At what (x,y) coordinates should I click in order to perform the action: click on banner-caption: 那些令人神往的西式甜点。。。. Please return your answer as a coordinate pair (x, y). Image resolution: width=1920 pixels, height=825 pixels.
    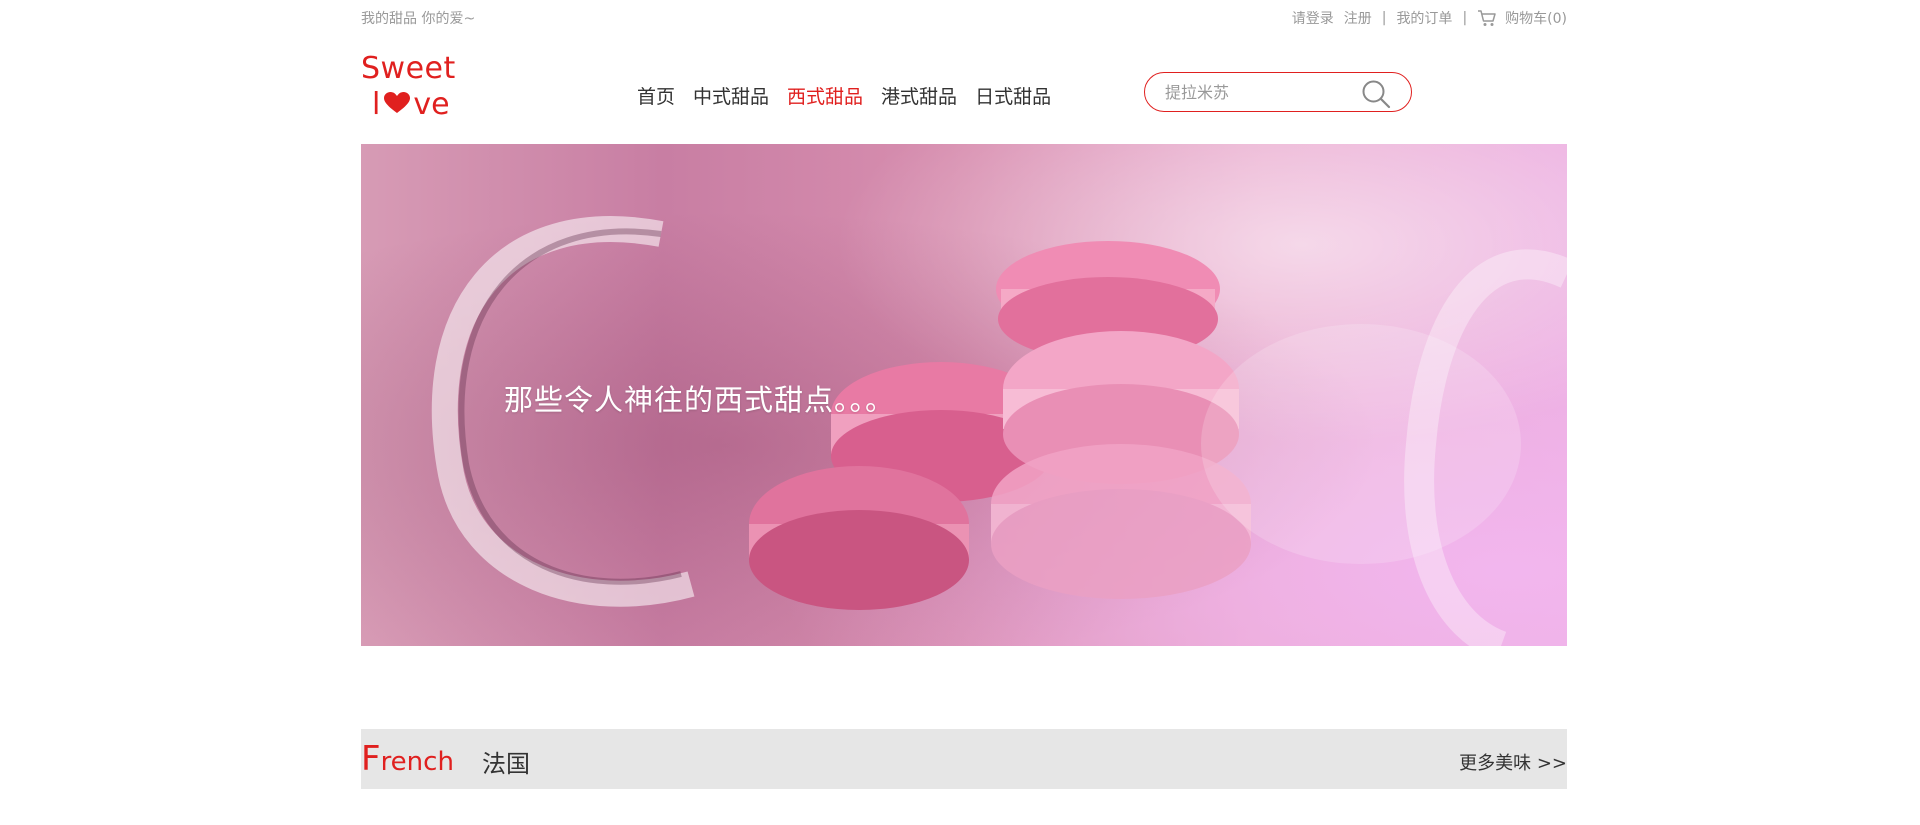
    Looking at the image, I should click on (700, 400).